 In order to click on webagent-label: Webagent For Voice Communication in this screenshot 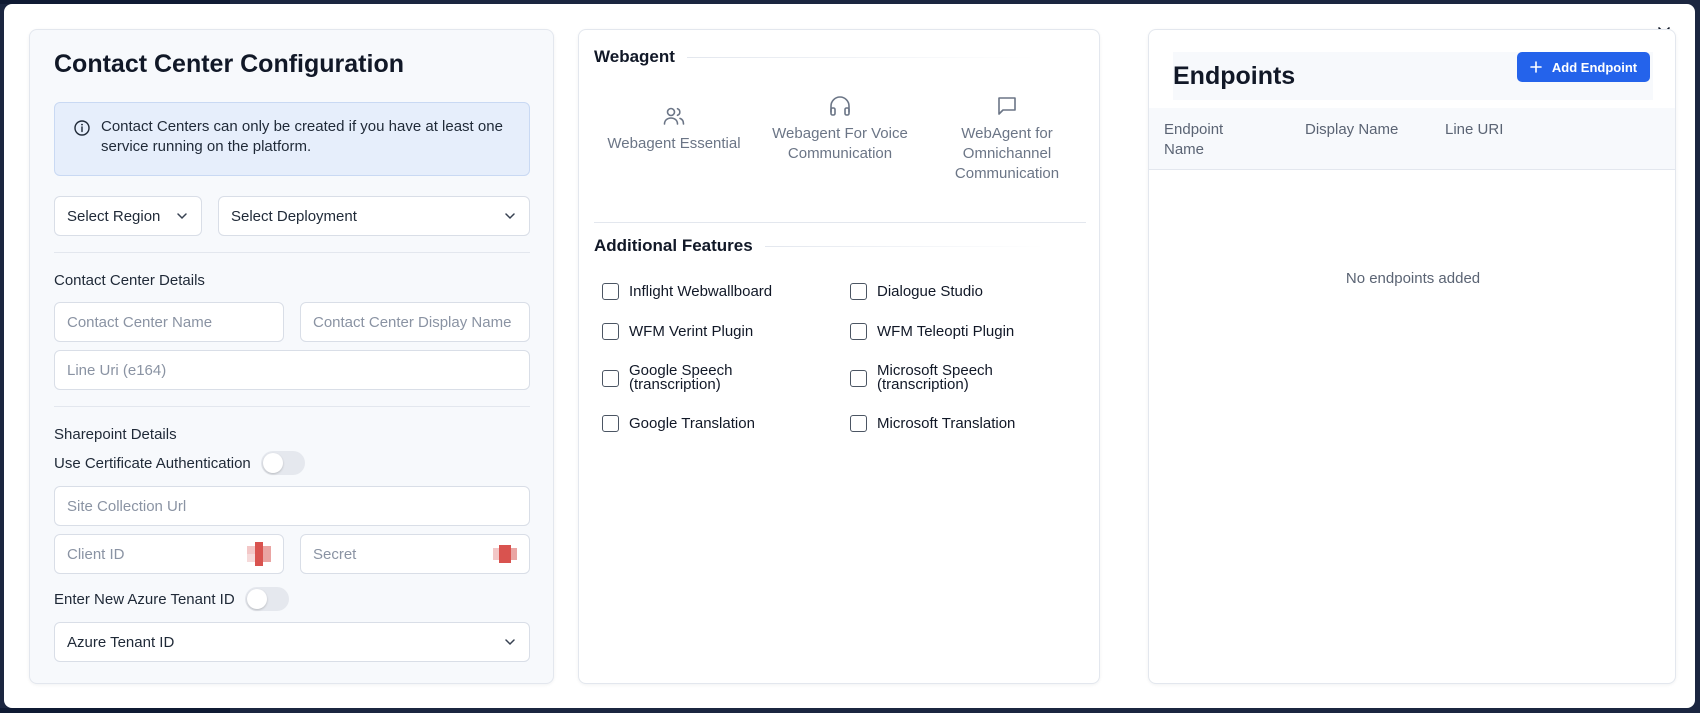, I will do `click(840, 143)`.